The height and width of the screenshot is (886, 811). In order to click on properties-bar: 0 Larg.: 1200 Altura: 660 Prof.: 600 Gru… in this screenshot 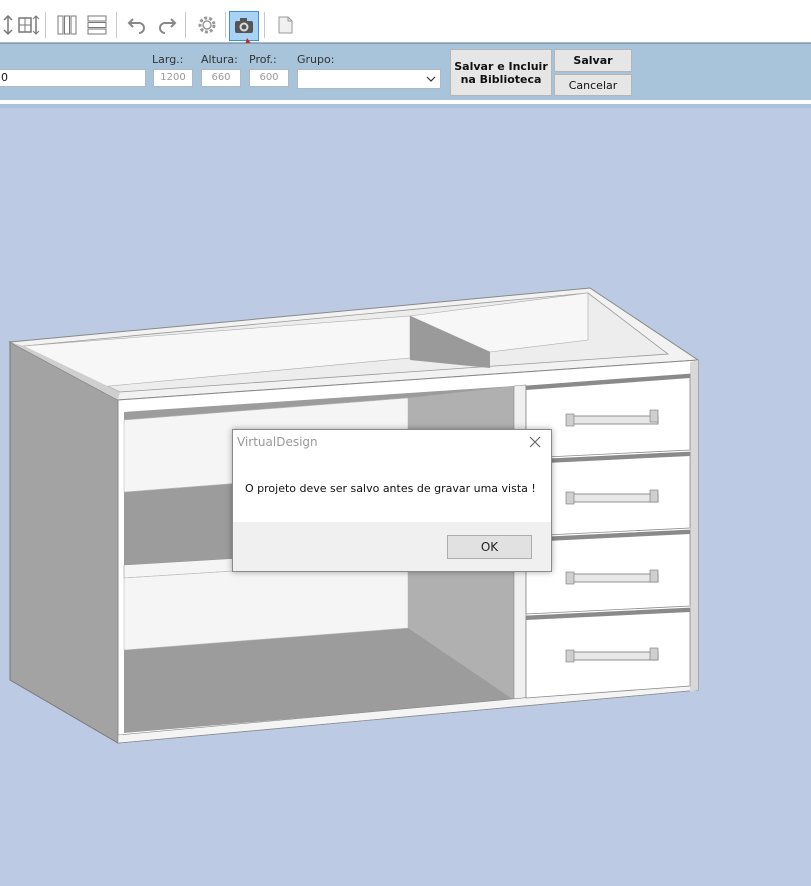, I will do `click(405, 75)`.